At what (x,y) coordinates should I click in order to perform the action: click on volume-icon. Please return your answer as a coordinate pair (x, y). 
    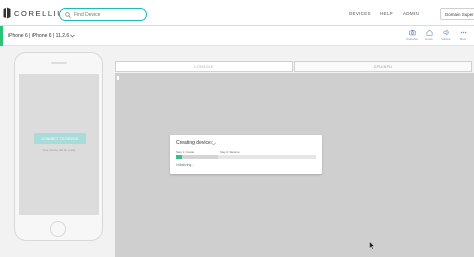
    Looking at the image, I should click on (446, 32).